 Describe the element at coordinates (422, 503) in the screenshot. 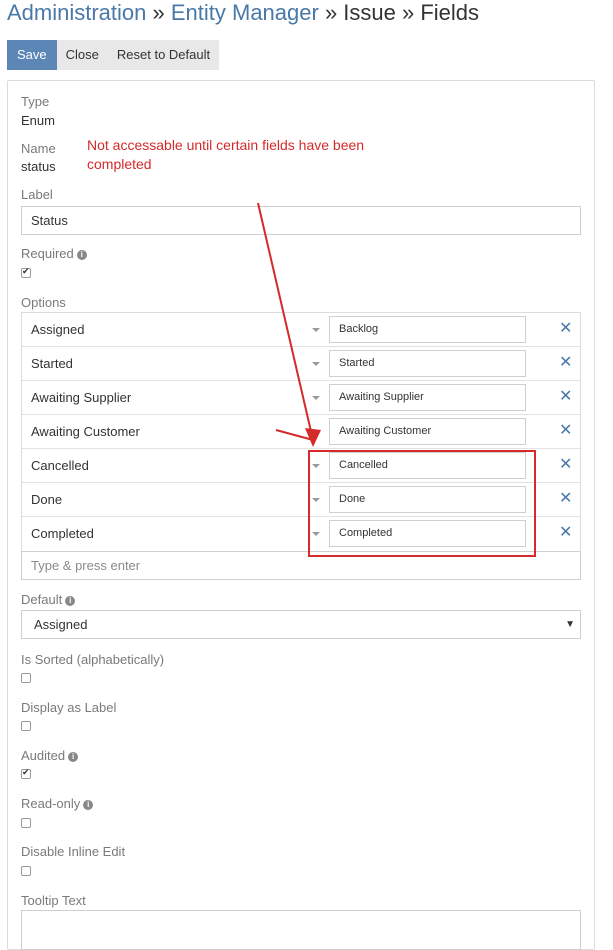

I see `annotation-highlight-box` at that location.